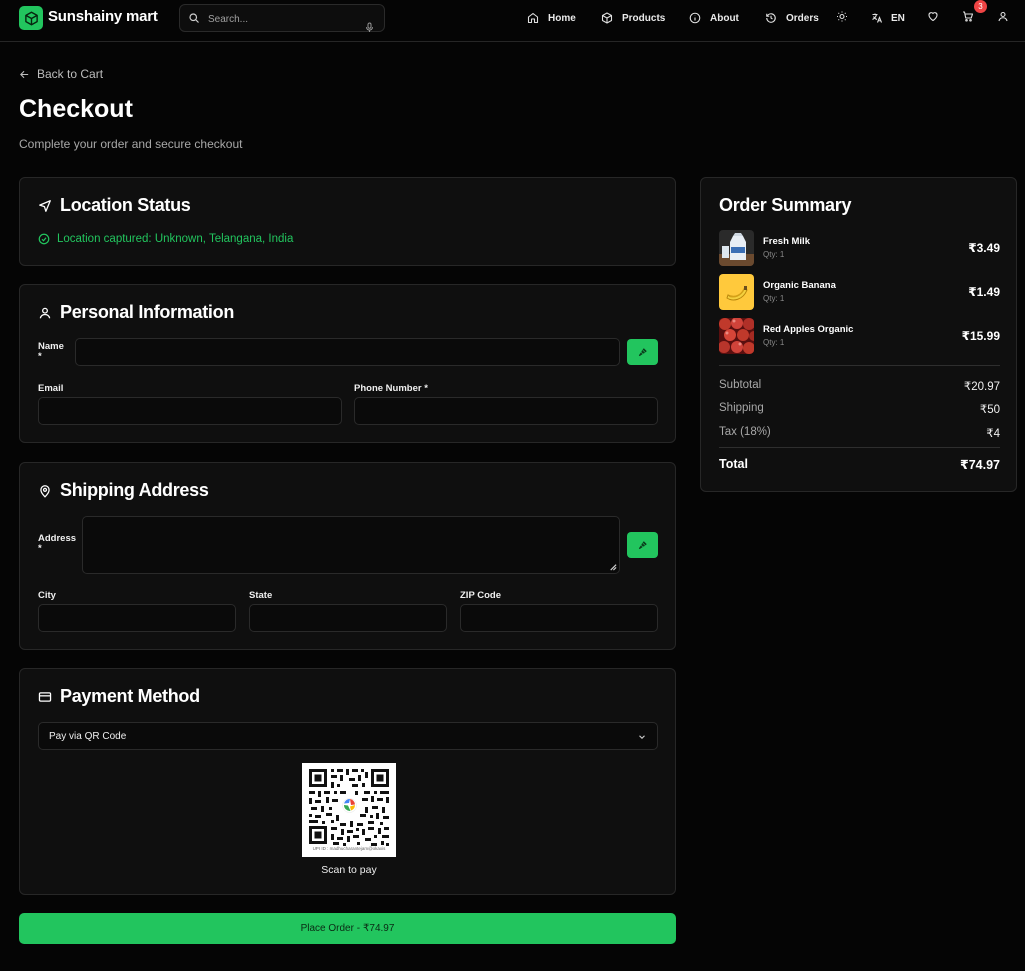  Describe the element at coordinates (984, 248) in the screenshot. I see `summary-item-price: ₹3.49` at that location.